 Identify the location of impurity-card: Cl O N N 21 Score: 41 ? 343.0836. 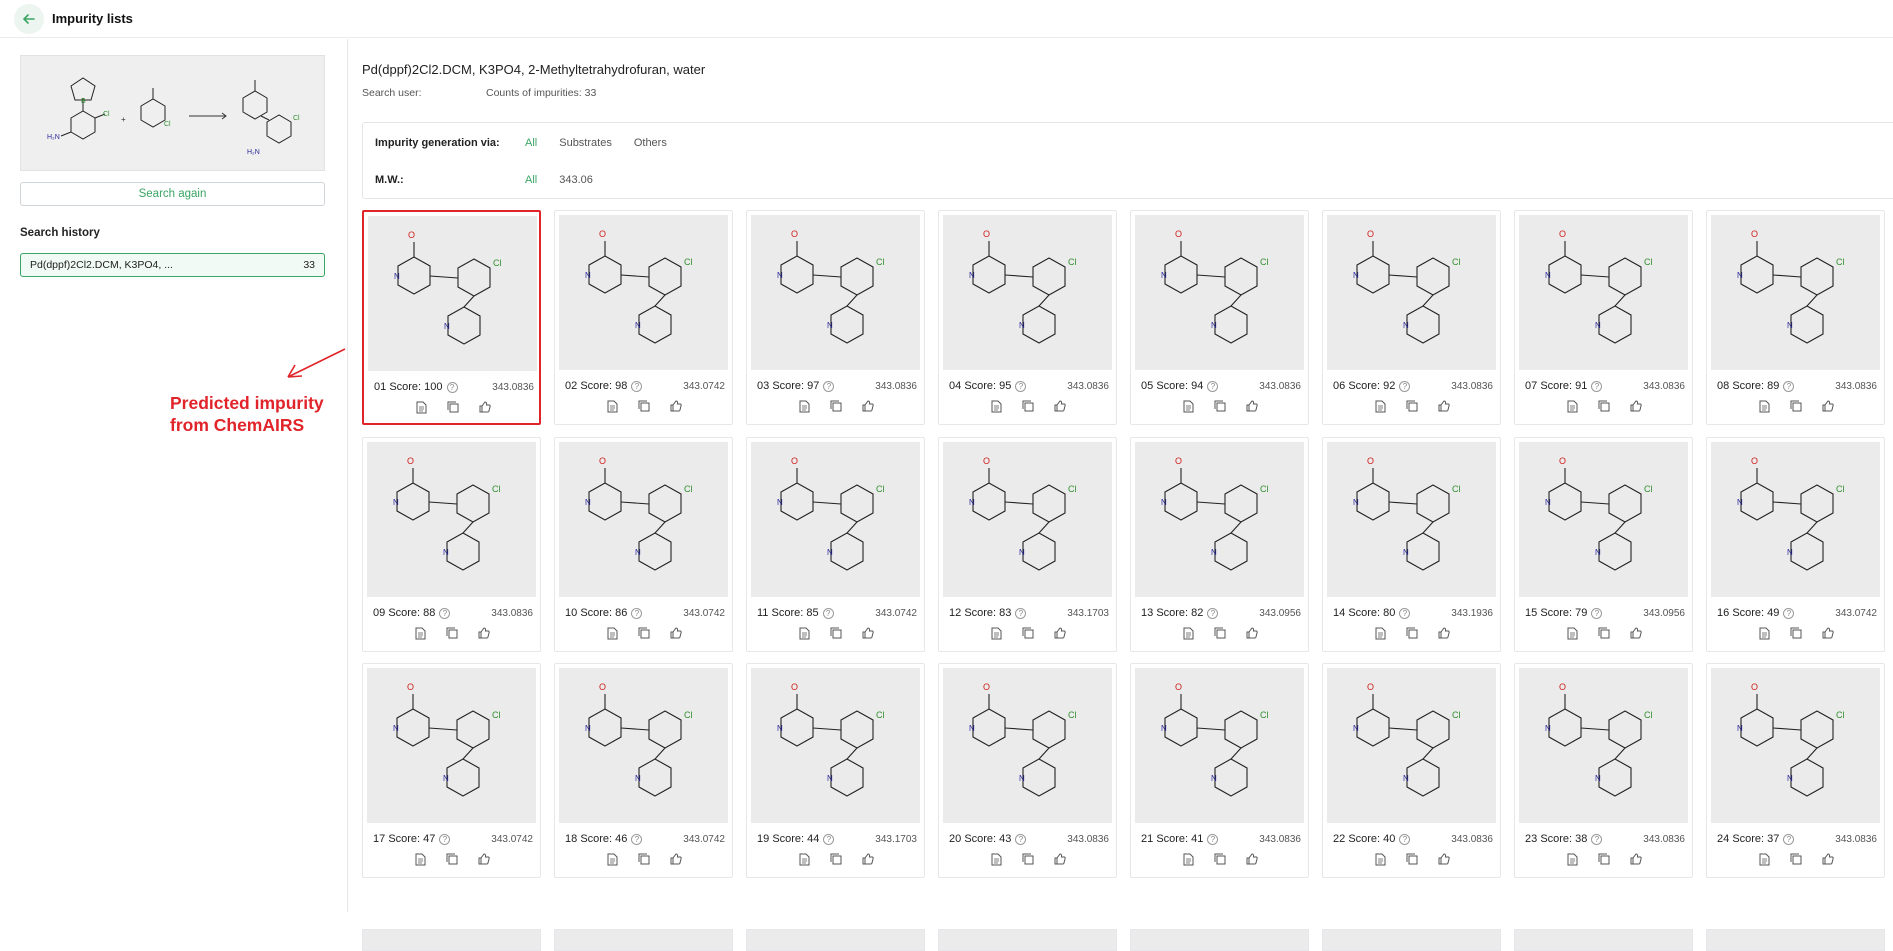
(1219, 770).